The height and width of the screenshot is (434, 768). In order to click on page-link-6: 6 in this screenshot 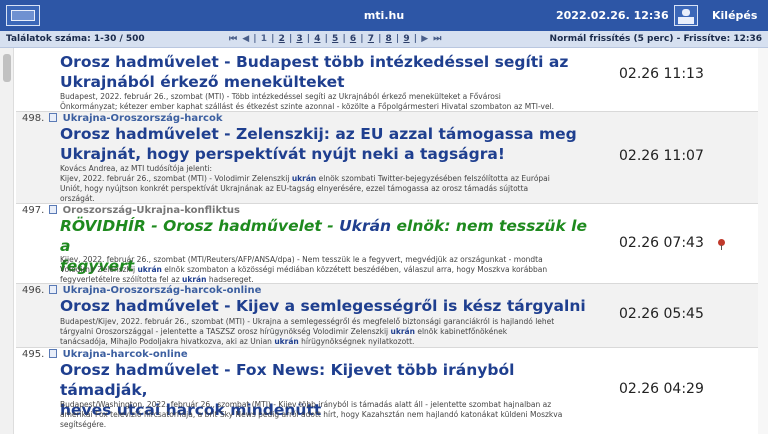, I will do `click(353, 39)`.